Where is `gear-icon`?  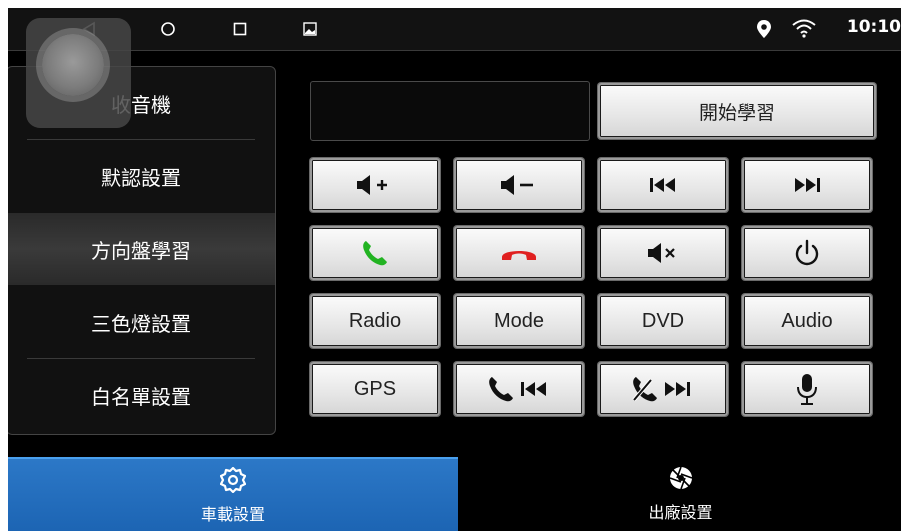
gear-icon is located at coordinates (233, 480).